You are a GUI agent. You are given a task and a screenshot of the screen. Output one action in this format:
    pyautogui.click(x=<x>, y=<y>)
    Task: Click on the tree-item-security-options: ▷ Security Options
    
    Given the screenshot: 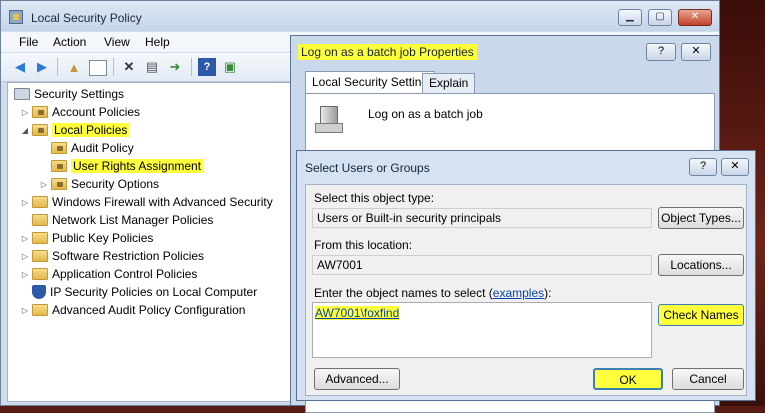 What is the action you would take?
    pyautogui.click(x=99, y=184)
    